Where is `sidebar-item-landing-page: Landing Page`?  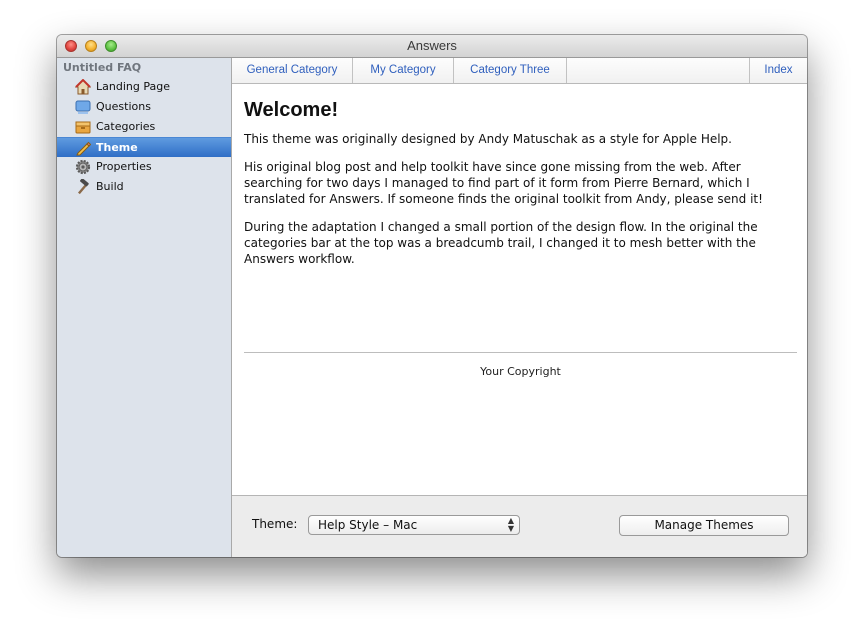 sidebar-item-landing-page: Landing Page is located at coordinates (144, 87).